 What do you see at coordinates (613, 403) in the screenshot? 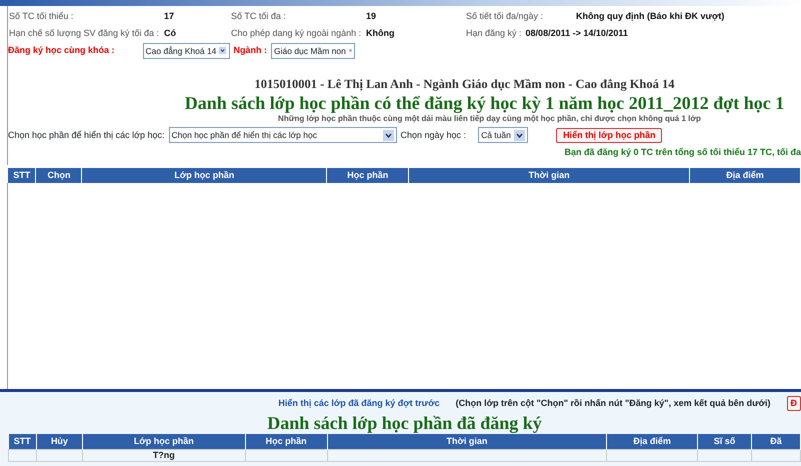
I see `instruction-text: (Chọn lớp trên cột "Chọn" rồi nhấn nút "Đăng ký", xem kết quả bên dưới)` at bounding box center [613, 403].